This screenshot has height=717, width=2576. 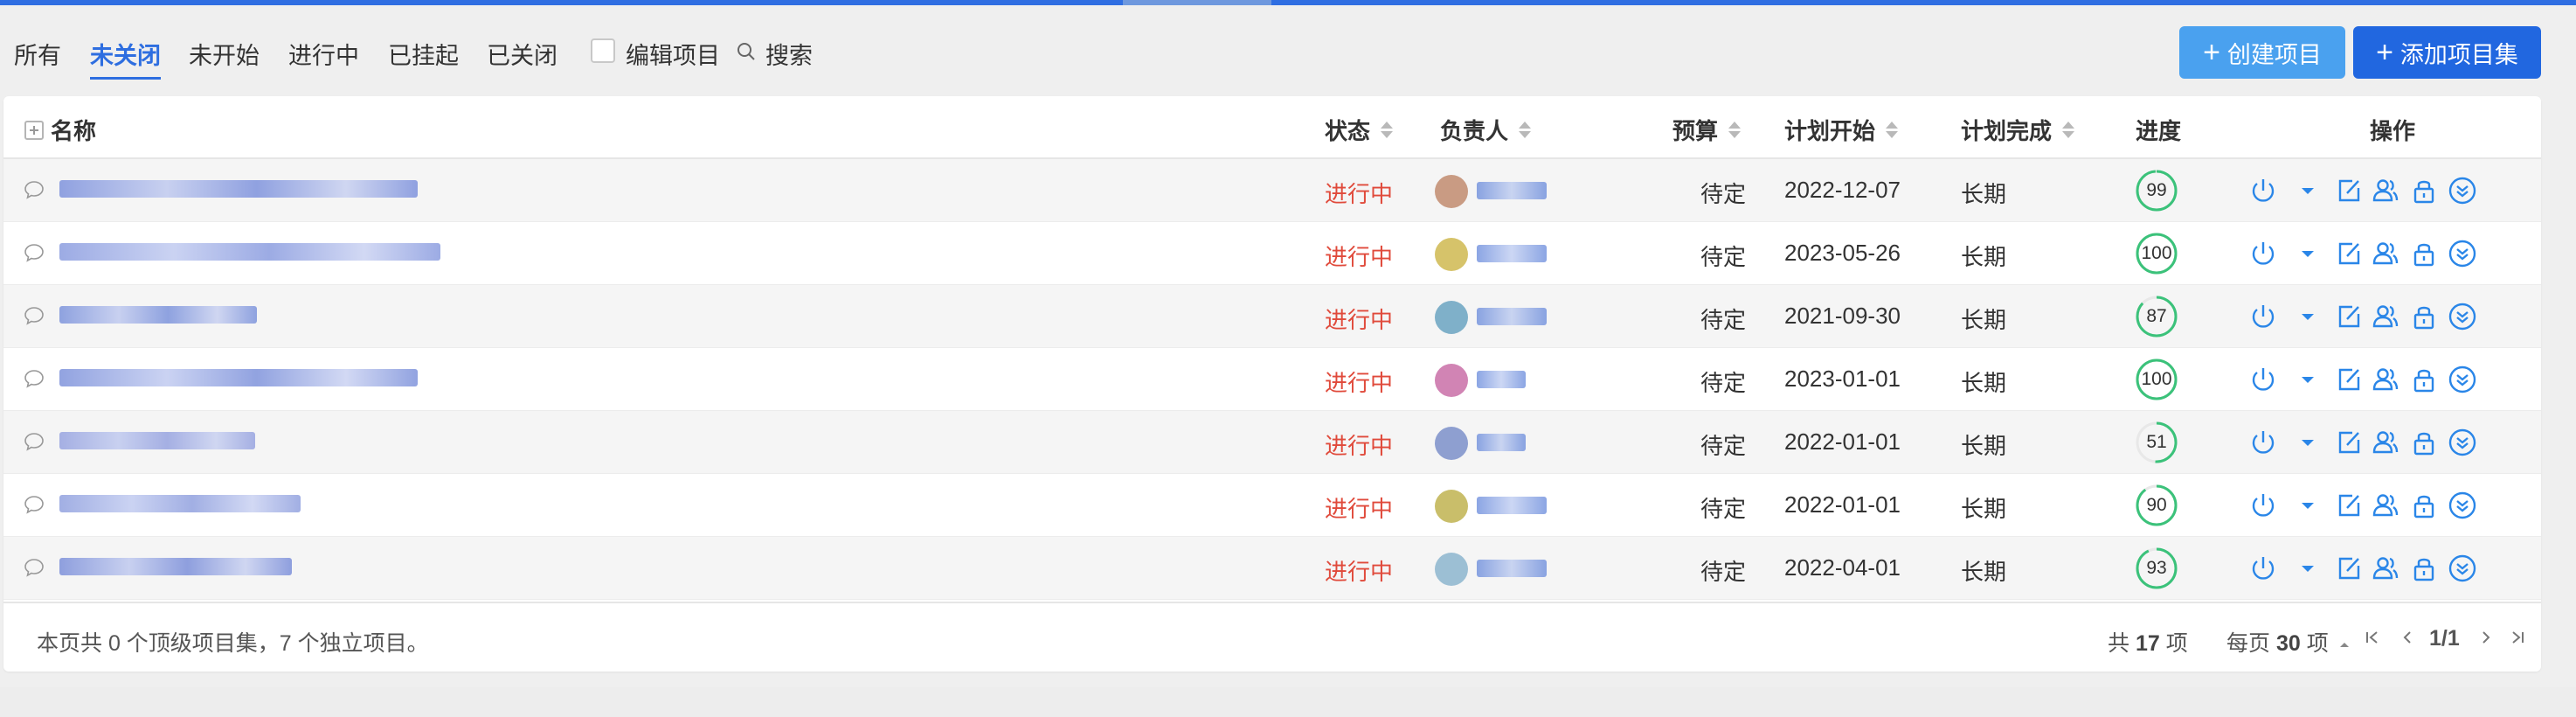 What do you see at coordinates (2344, 645) in the screenshot?
I see `caret-up-icon` at bounding box center [2344, 645].